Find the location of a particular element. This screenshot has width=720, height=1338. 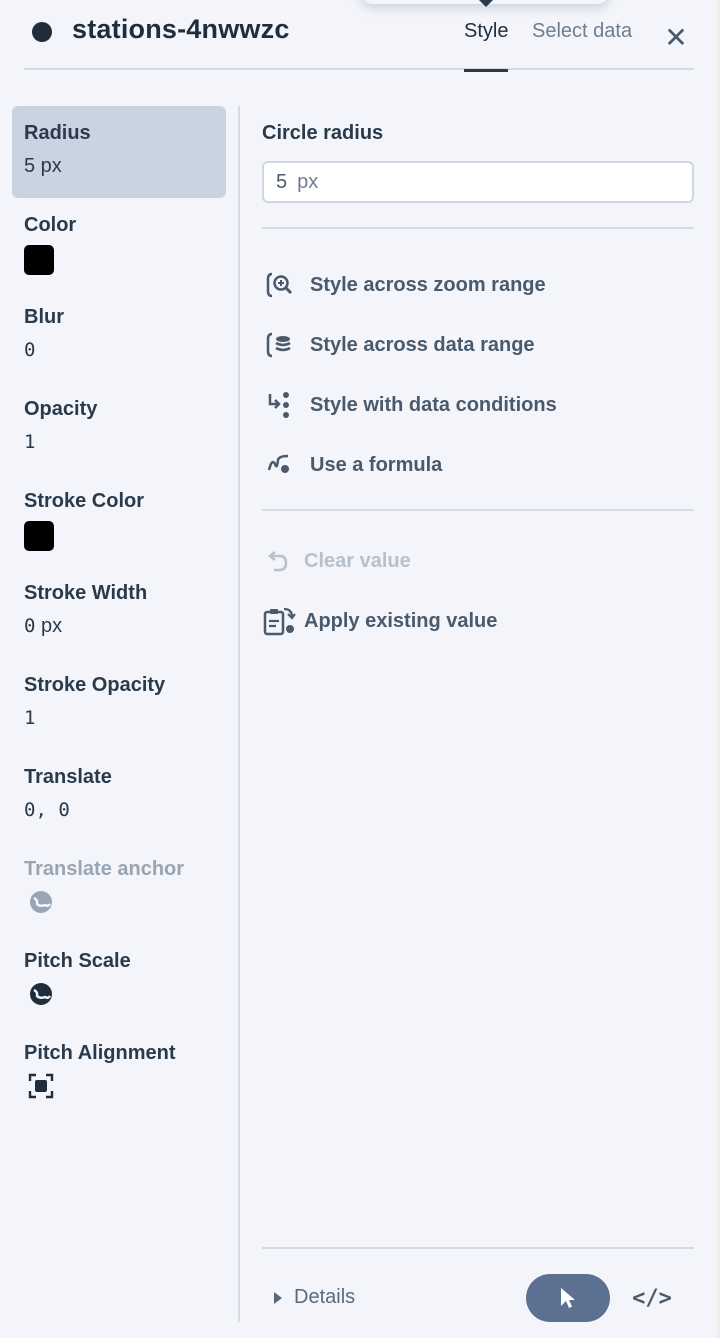

code-view-button: </> is located at coordinates (652, 1298).